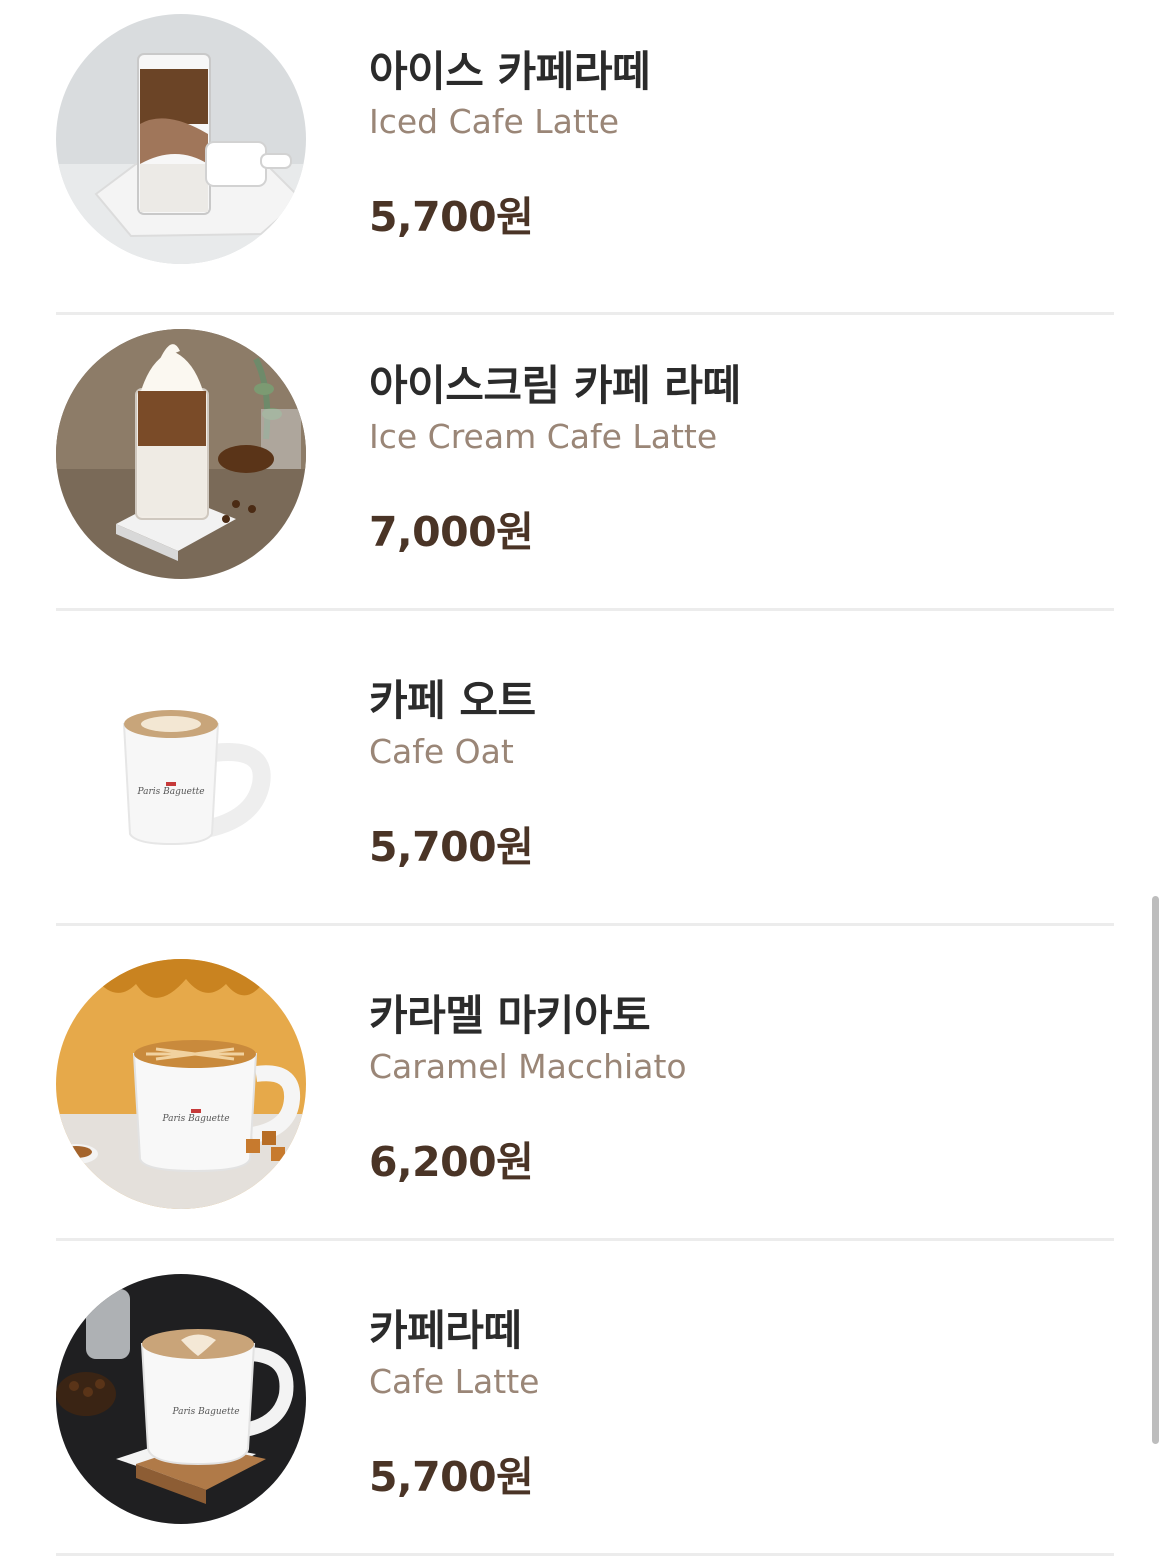  Describe the element at coordinates (181, 139) in the screenshot. I see `iced-latte-photo` at that location.